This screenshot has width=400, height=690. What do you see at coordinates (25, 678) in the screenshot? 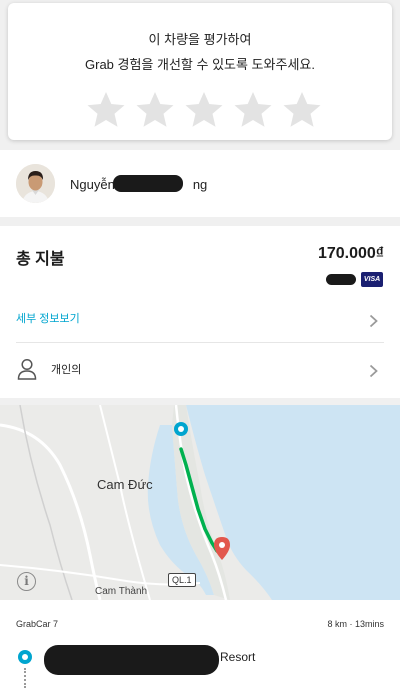
I see `route-connector` at bounding box center [25, 678].